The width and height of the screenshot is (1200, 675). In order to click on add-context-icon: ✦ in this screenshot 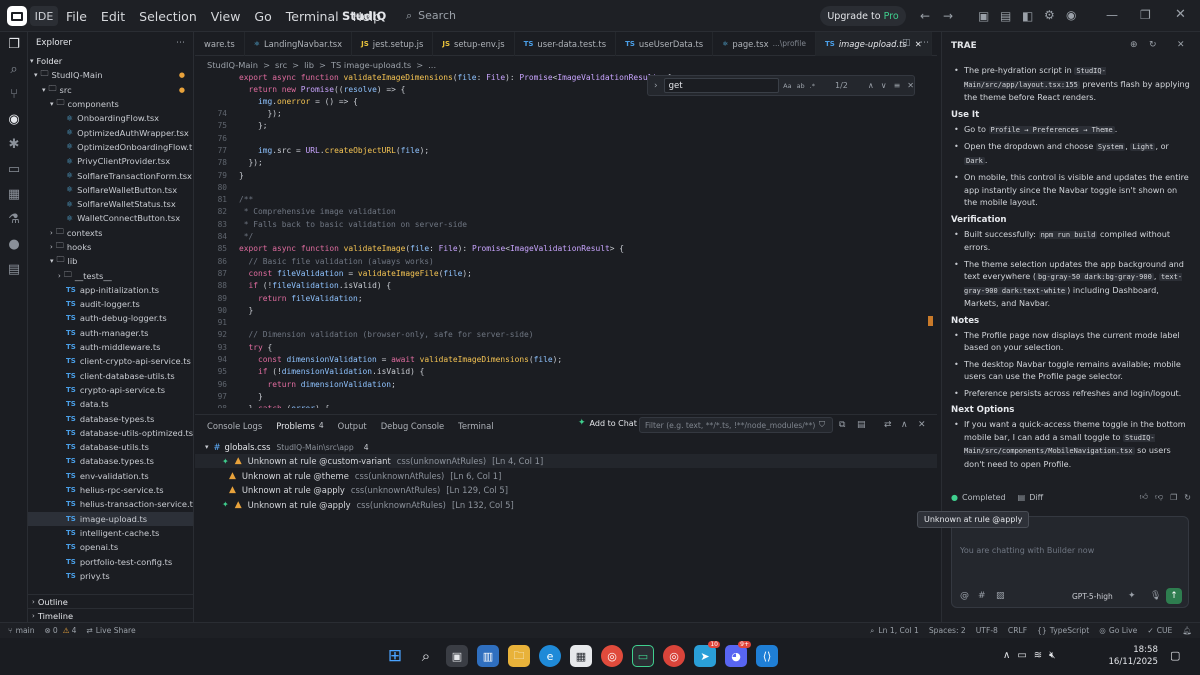, I will do `click(1132, 596)`.